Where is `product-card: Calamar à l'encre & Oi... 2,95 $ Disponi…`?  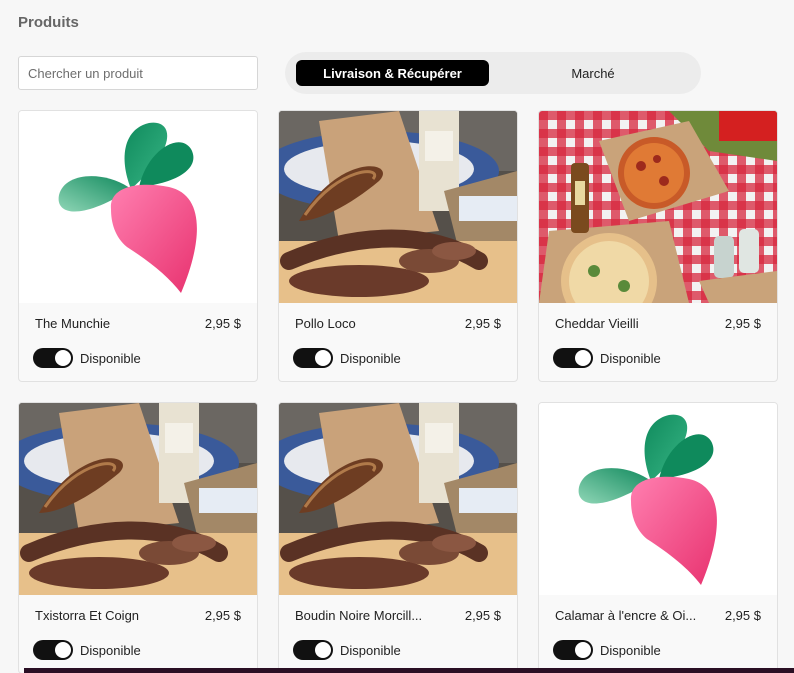 product-card: Calamar à l'encre & Oi... 2,95 $ Disponi… is located at coordinates (658, 537).